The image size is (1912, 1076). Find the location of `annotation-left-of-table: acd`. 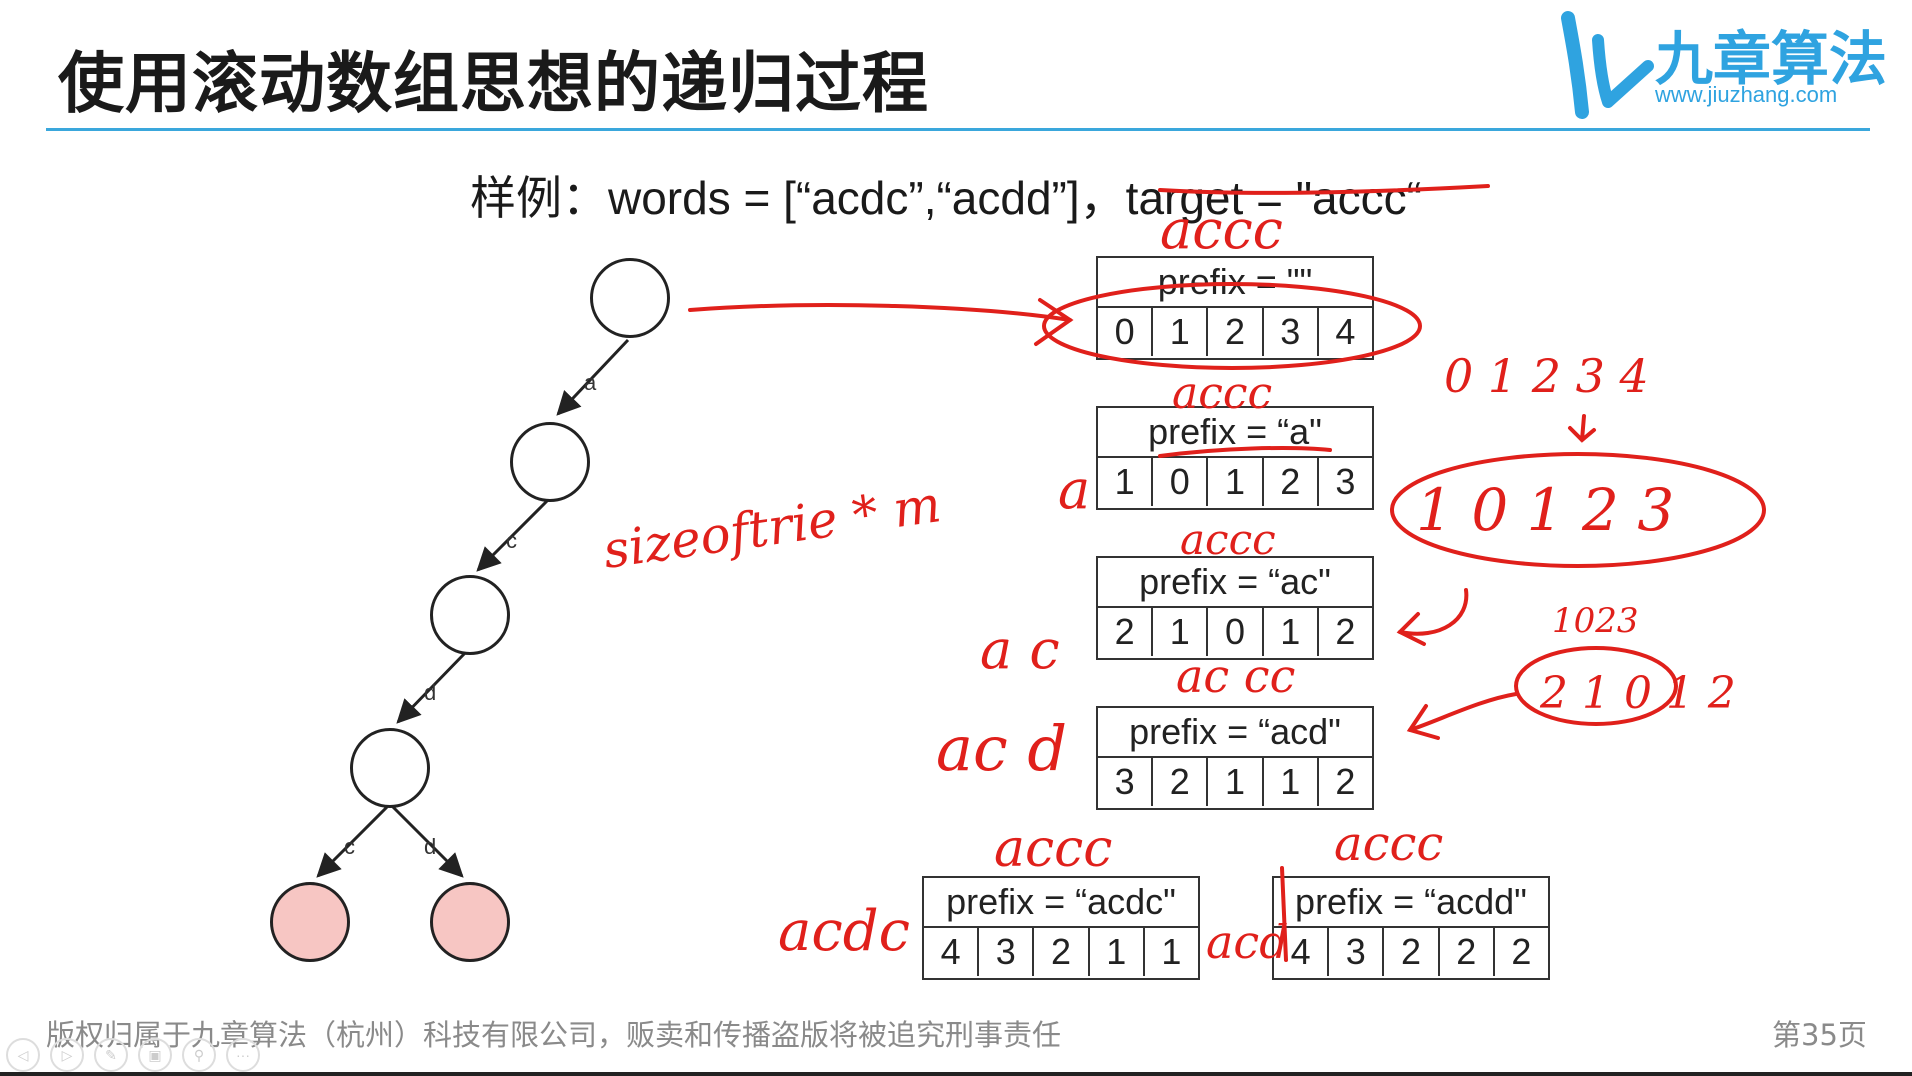

annotation-left-of-table: acd is located at coordinates (1247, 942).